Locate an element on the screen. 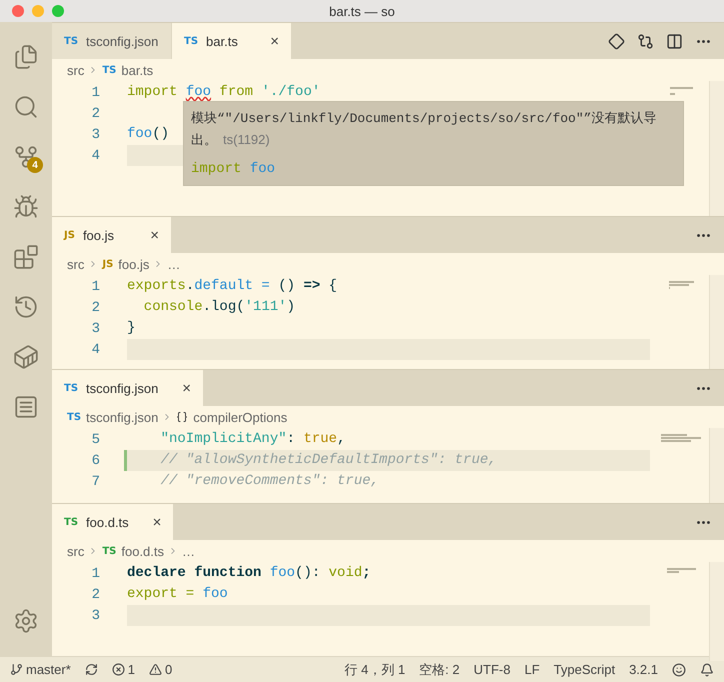 This screenshot has height=682, width=724. status-item: 行 4，列 1 is located at coordinates (375, 669).